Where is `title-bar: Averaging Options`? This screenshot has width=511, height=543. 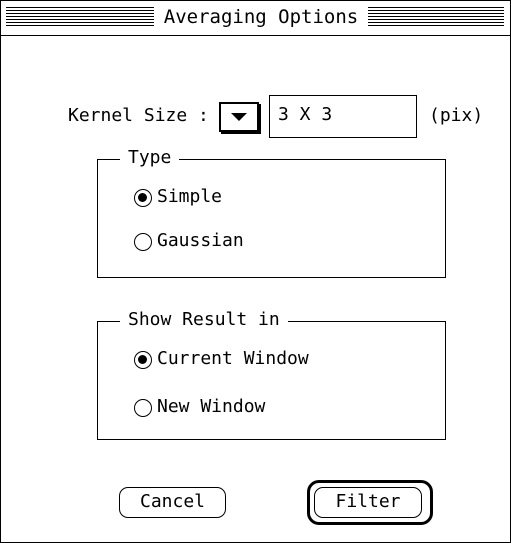 title-bar: Averaging Options is located at coordinates (255, 18).